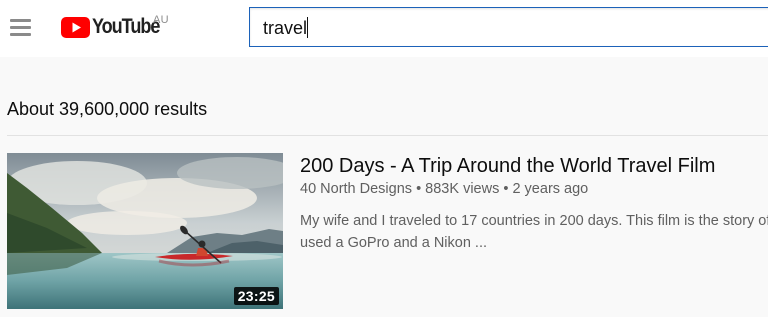 The width and height of the screenshot is (768, 317). What do you see at coordinates (550, 189) in the screenshot?
I see `upload-age: 2 years ago` at bounding box center [550, 189].